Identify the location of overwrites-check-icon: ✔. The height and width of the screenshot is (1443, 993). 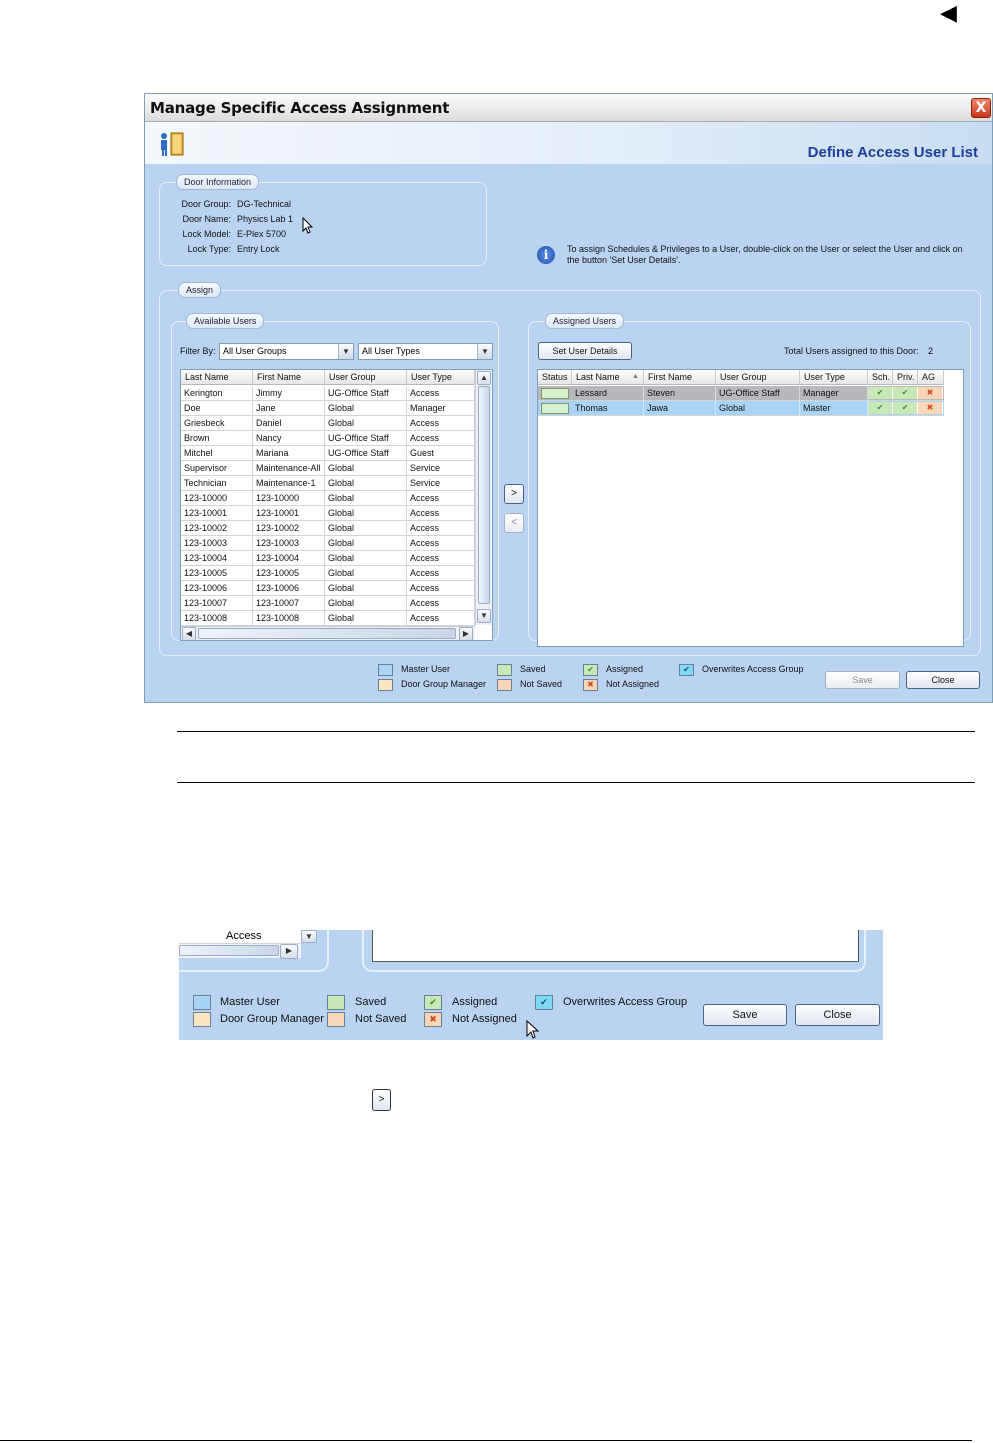
(686, 670).